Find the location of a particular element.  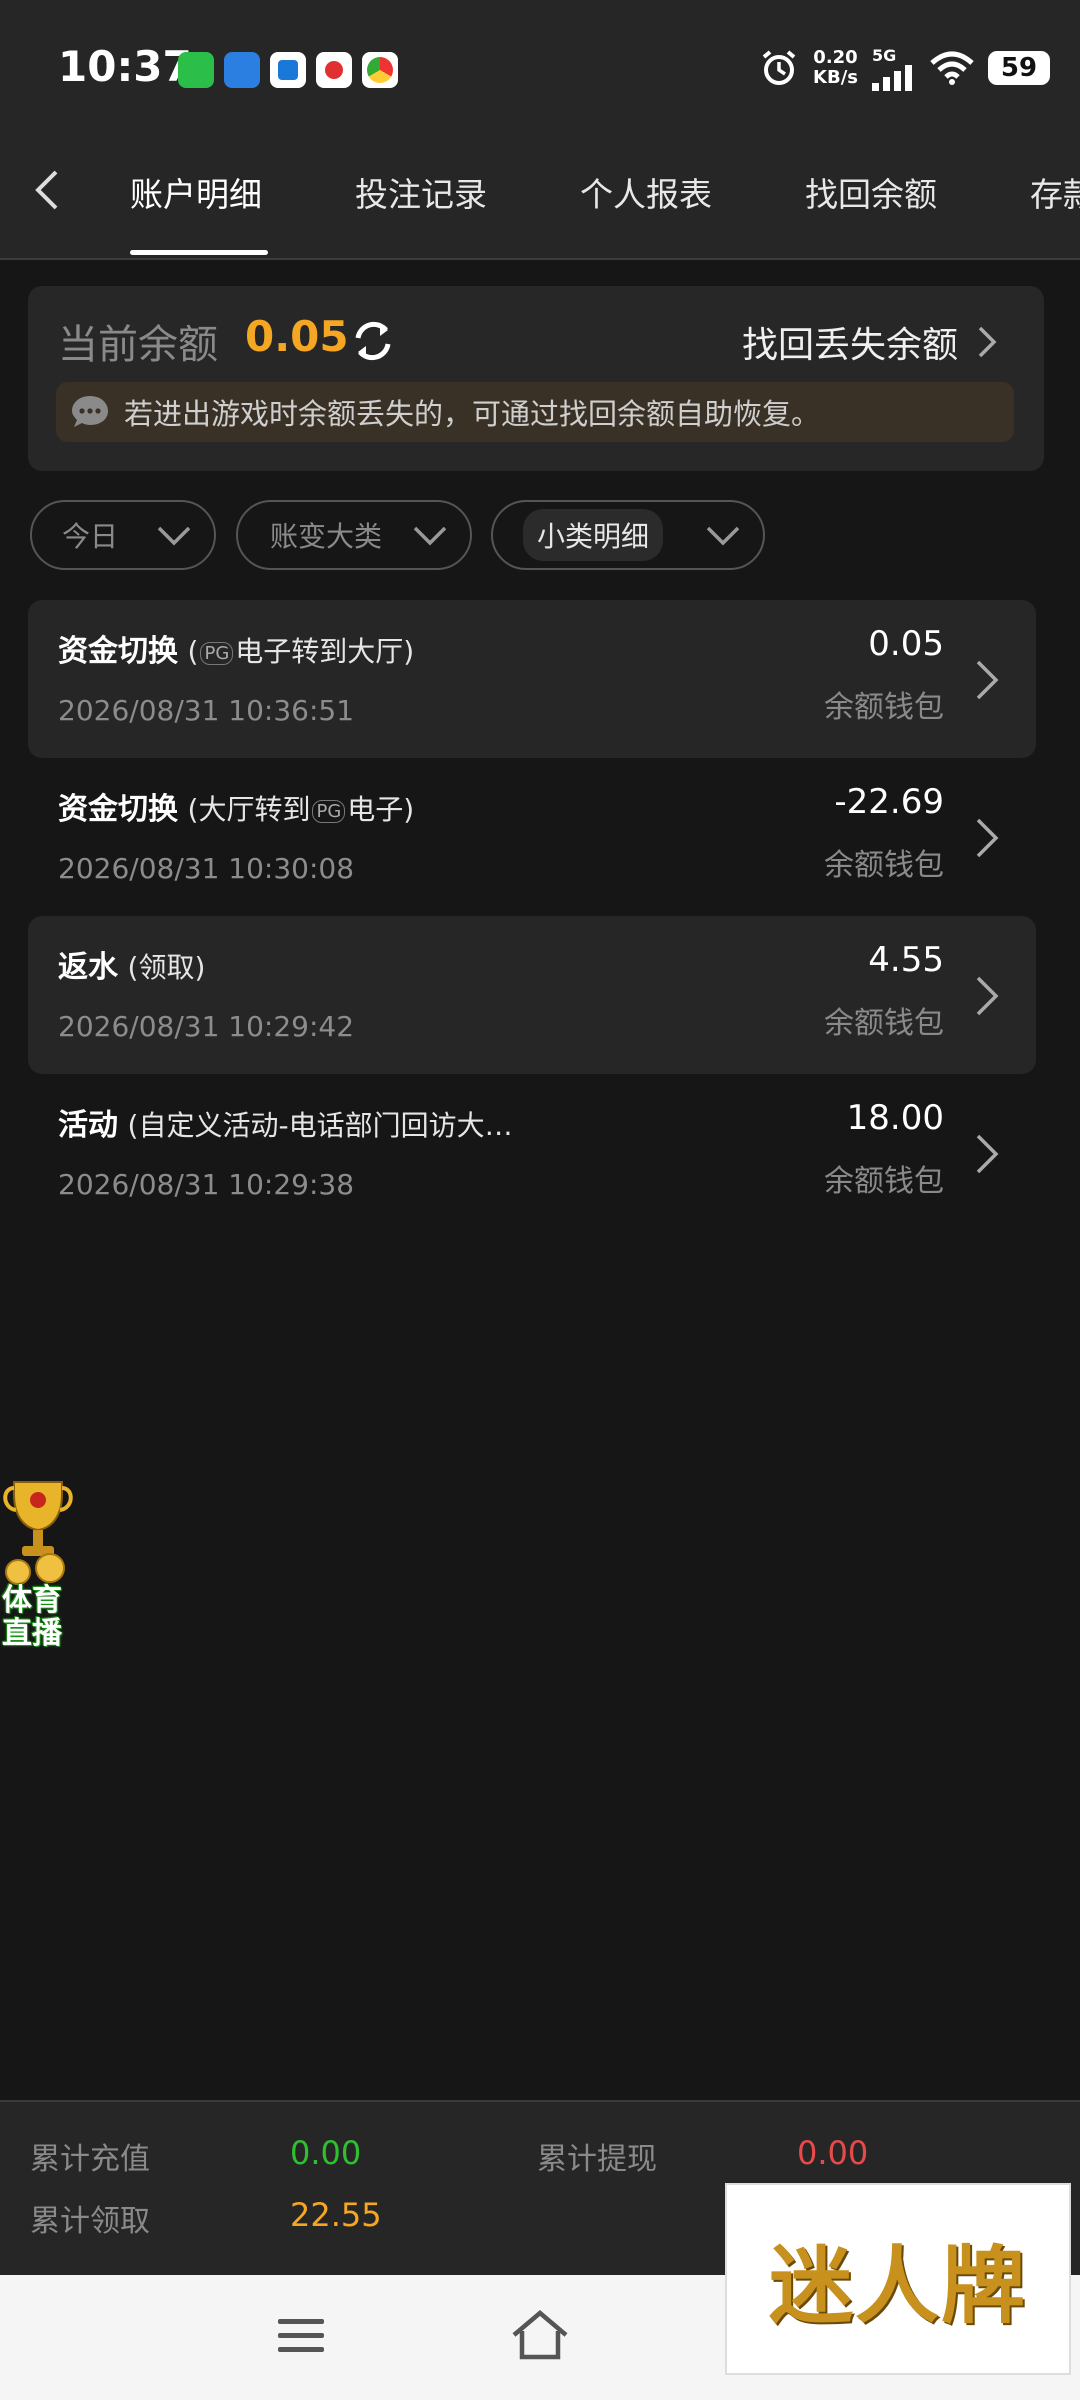

tab-bet-records: 投注记录 is located at coordinates (421, 192).